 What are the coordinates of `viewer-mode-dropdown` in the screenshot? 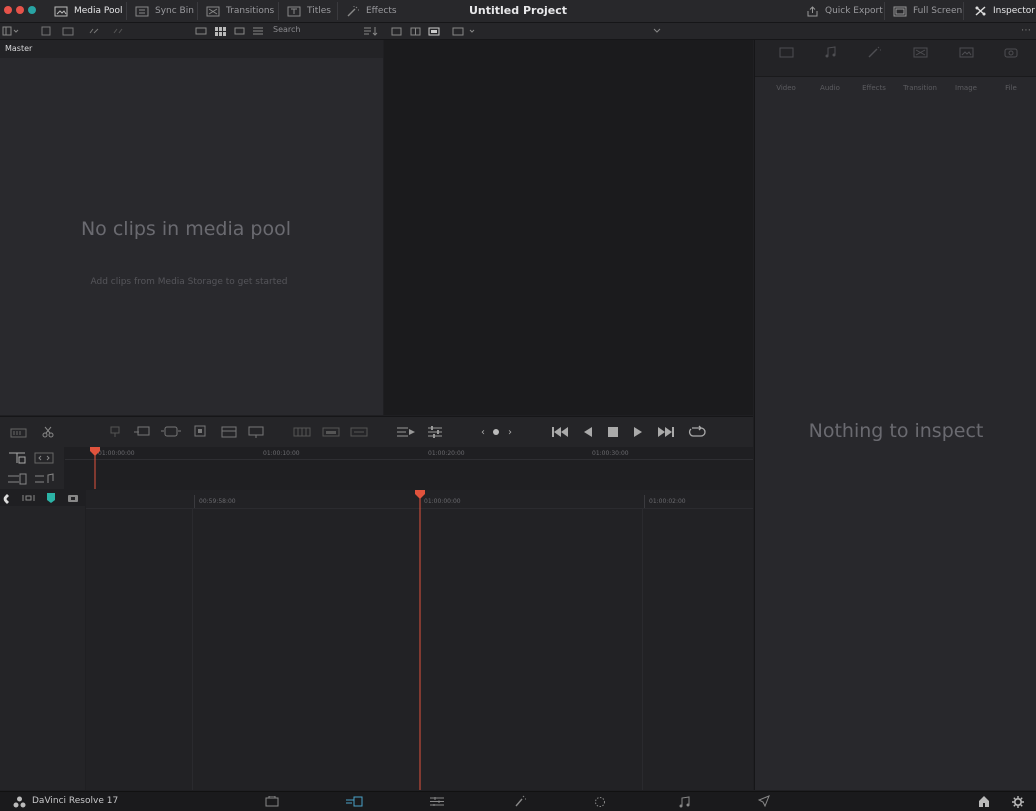 It's located at (464, 31).